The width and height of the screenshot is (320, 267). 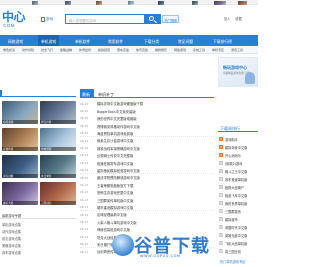 What do you see at coordinates (99, 3) in the screenshot?
I see `top-link-games: 游戏` at bounding box center [99, 3].